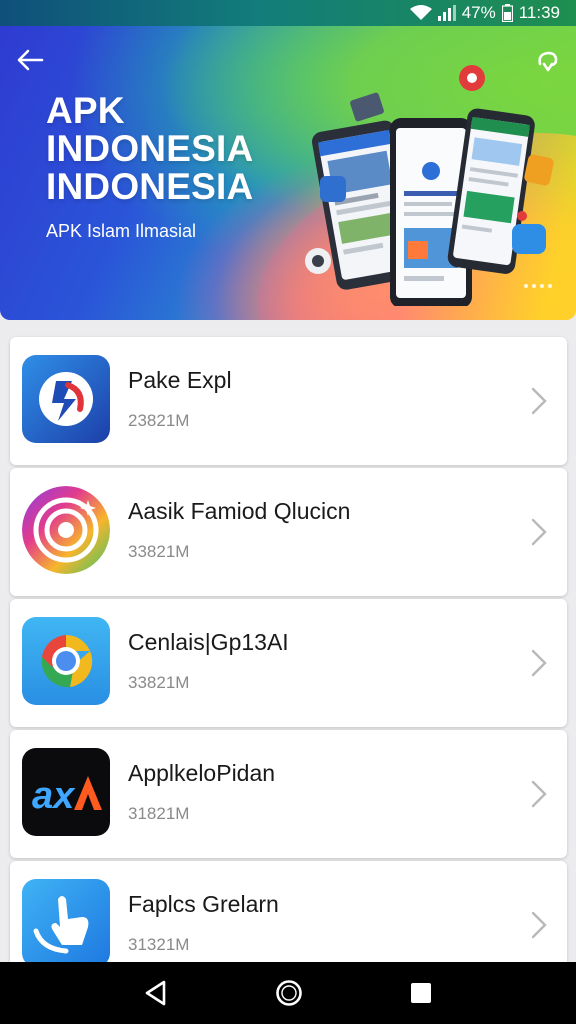 The height and width of the screenshot is (1024, 576). Describe the element at coordinates (478, 12) in the screenshot. I see `battery-percent: 47%` at that location.